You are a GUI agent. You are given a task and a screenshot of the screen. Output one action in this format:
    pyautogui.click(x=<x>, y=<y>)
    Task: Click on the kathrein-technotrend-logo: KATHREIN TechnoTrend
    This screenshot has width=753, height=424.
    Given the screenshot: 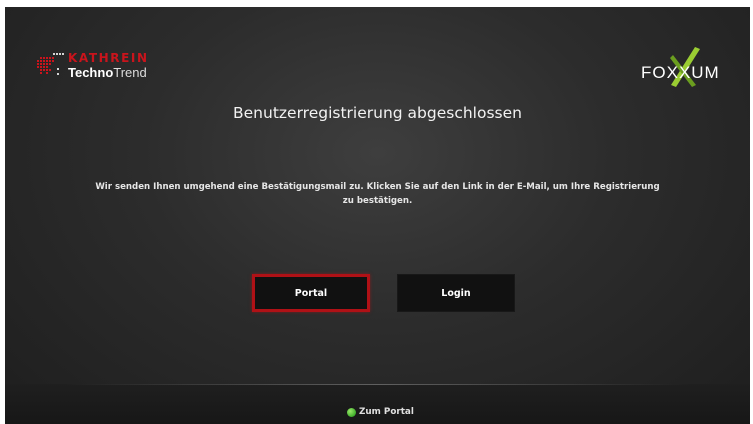 What is the action you would take?
    pyautogui.click(x=112, y=70)
    